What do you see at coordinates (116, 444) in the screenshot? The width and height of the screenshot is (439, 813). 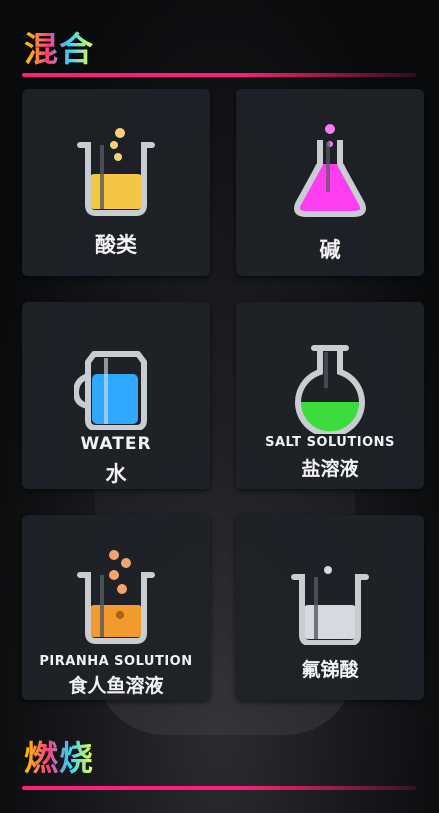 I see `card-water-label-en: WATER` at bounding box center [116, 444].